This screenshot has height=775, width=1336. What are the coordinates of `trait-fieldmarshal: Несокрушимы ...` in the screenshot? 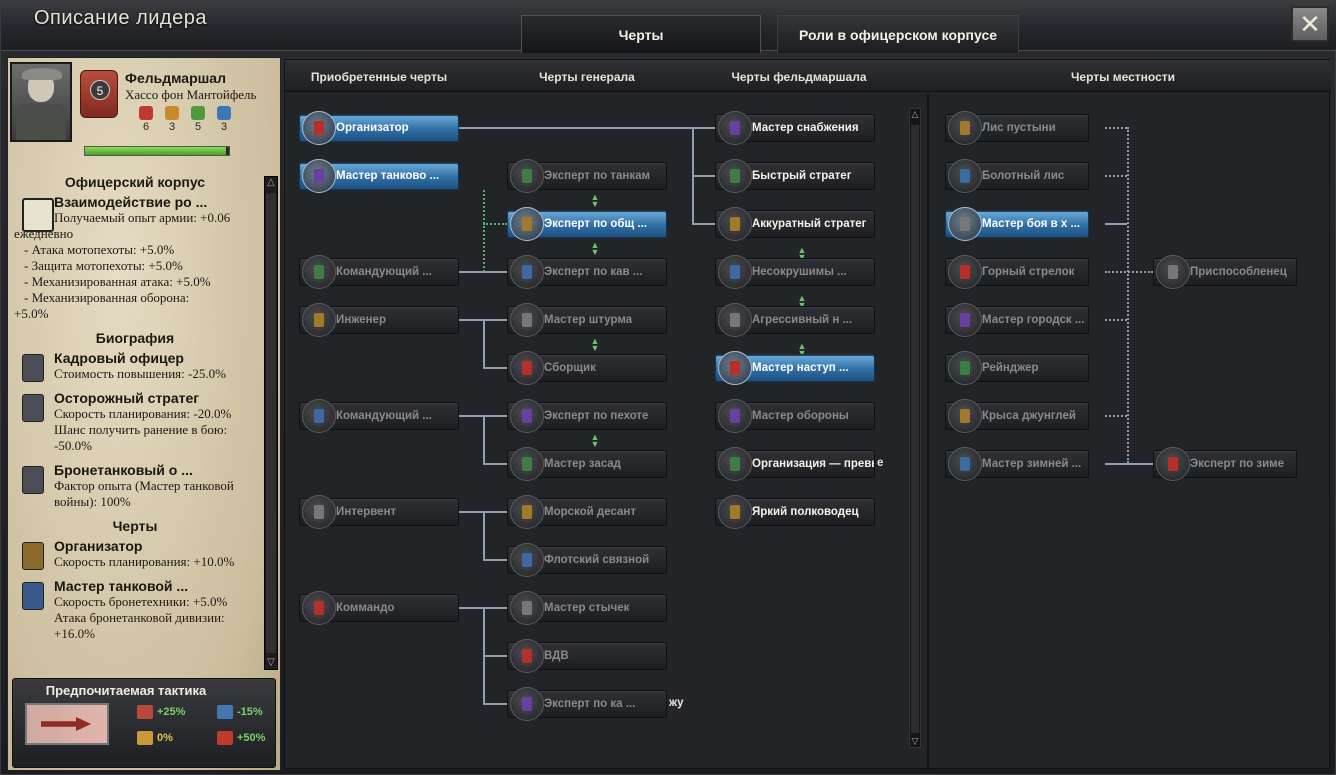 It's located at (795, 272).